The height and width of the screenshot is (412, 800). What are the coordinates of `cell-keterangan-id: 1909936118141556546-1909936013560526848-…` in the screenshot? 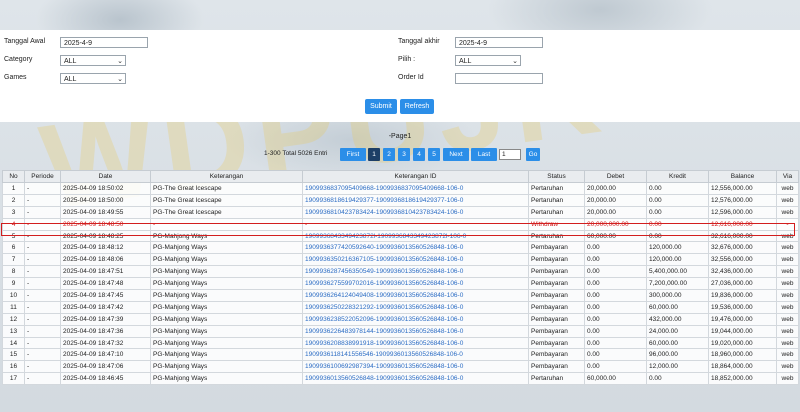 It's located at (415, 355).